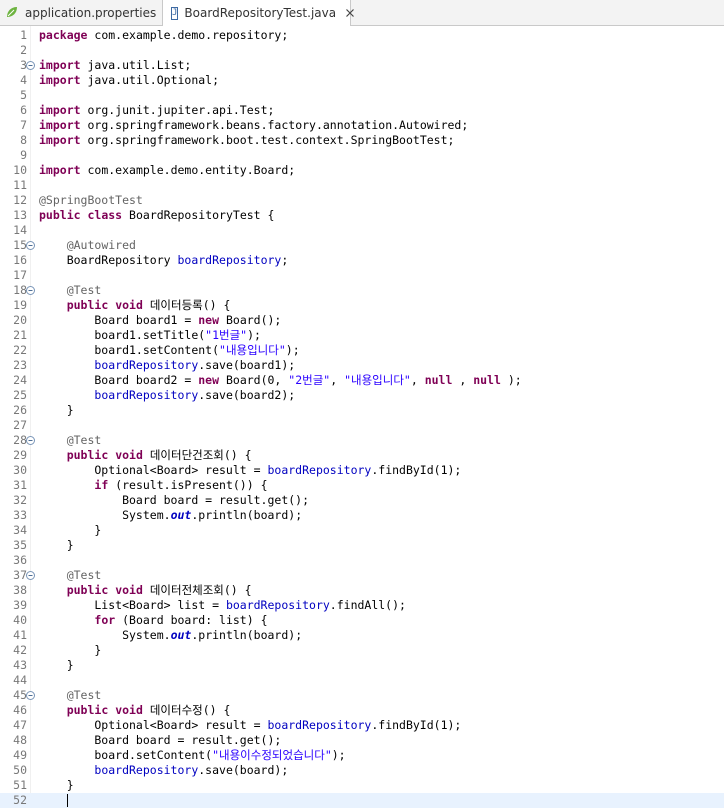 This screenshot has width=724, height=808. Describe the element at coordinates (362, 440) in the screenshot. I see `code-line: 28 @Test` at that location.